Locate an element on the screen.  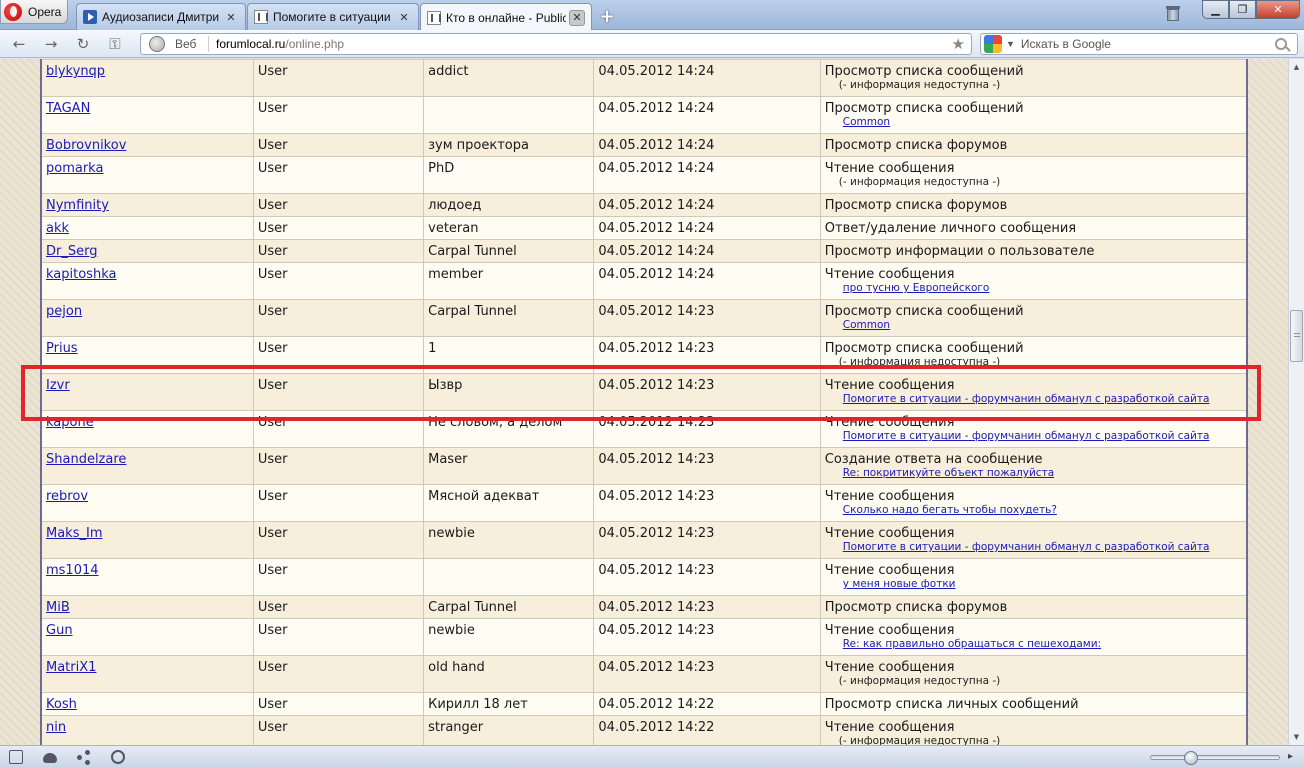
username-link: Nymfinity is located at coordinates (77, 205).